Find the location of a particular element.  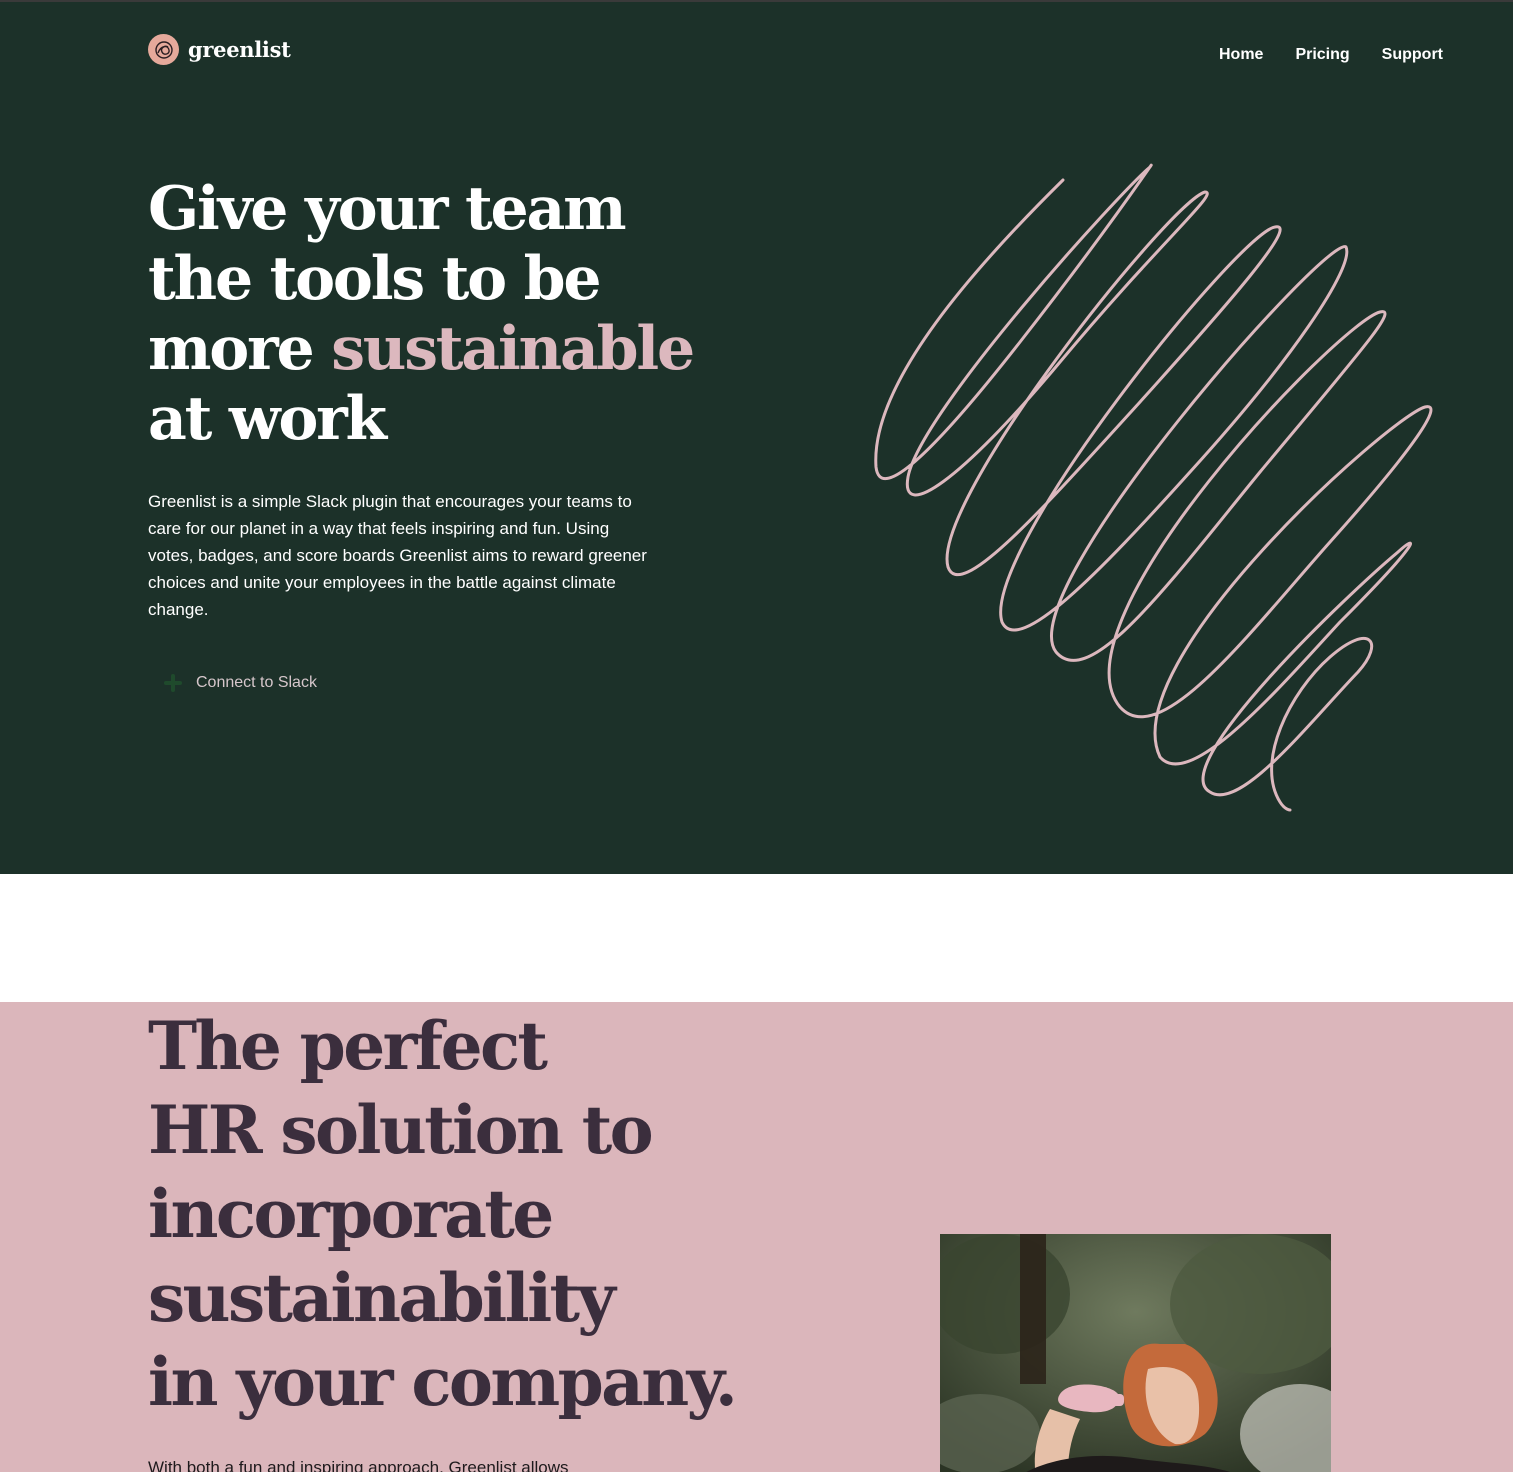

section2-title-line: HR solution to is located at coordinates (401, 1130).